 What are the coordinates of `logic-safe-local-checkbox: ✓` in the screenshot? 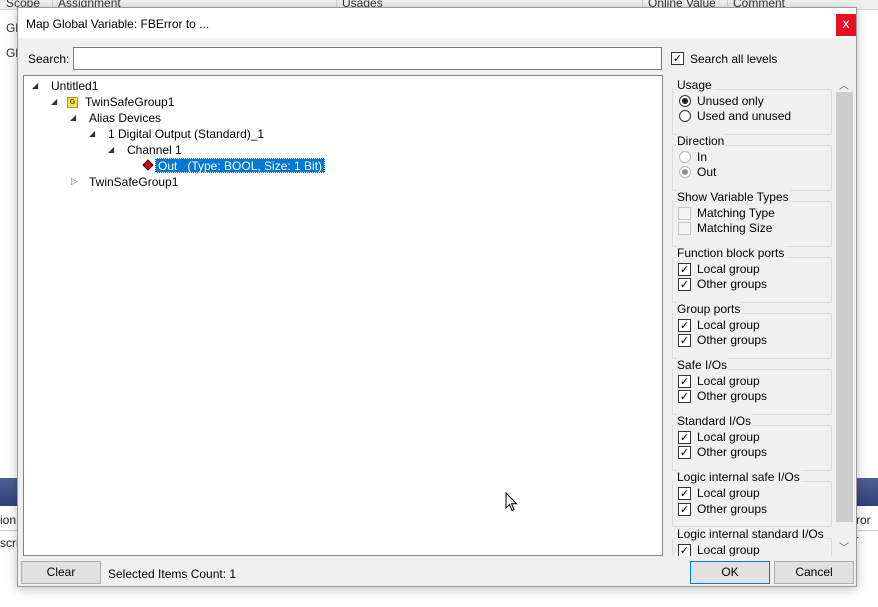 It's located at (684, 493).